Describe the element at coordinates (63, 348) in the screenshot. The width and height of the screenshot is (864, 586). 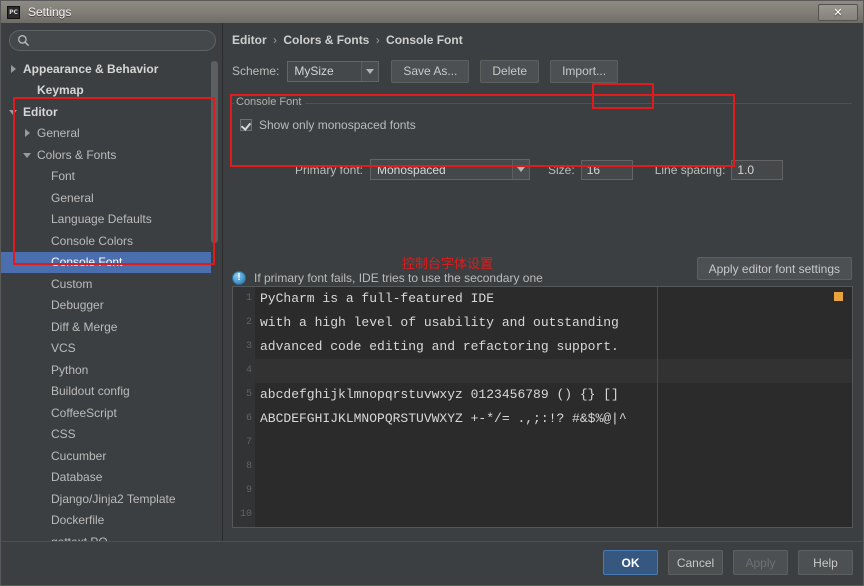
I see `sidebar-item-label: VCS` at that location.